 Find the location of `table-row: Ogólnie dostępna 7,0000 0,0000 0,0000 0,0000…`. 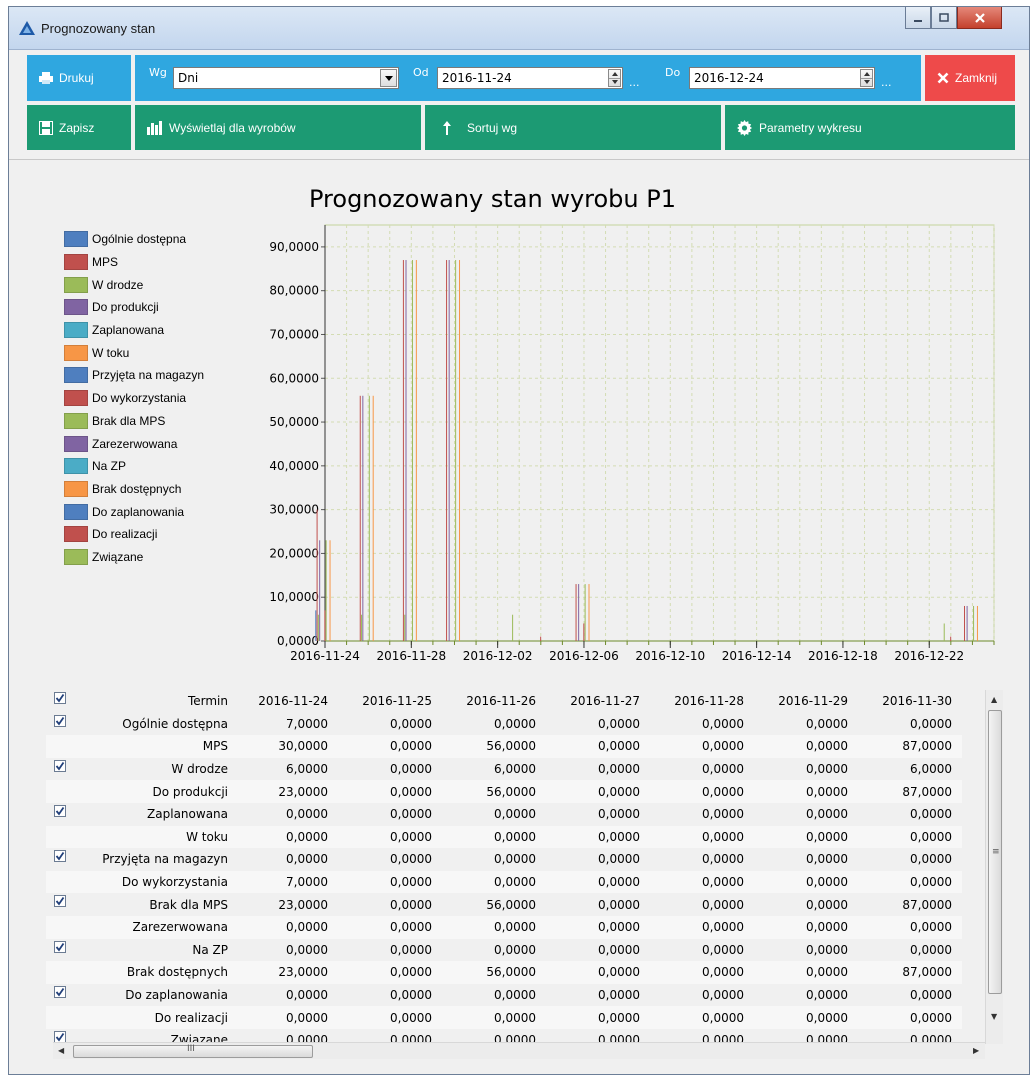

table-row: Ogólnie dostępna 7,0000 0,0000 0,0000 0,0000… is located at coordinates (504, 724).